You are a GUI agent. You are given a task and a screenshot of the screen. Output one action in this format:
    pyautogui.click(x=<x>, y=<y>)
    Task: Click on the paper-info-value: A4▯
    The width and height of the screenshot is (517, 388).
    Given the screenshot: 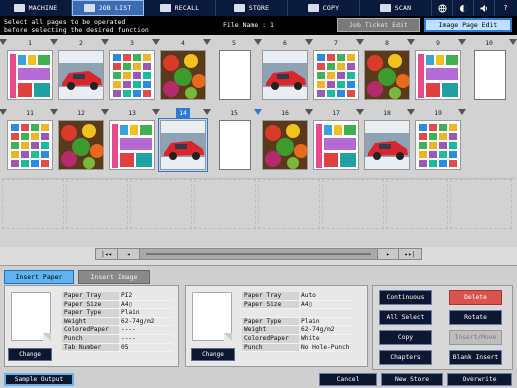 What is the action you would take?
    pyautogui.click(x=325, y=305)
    